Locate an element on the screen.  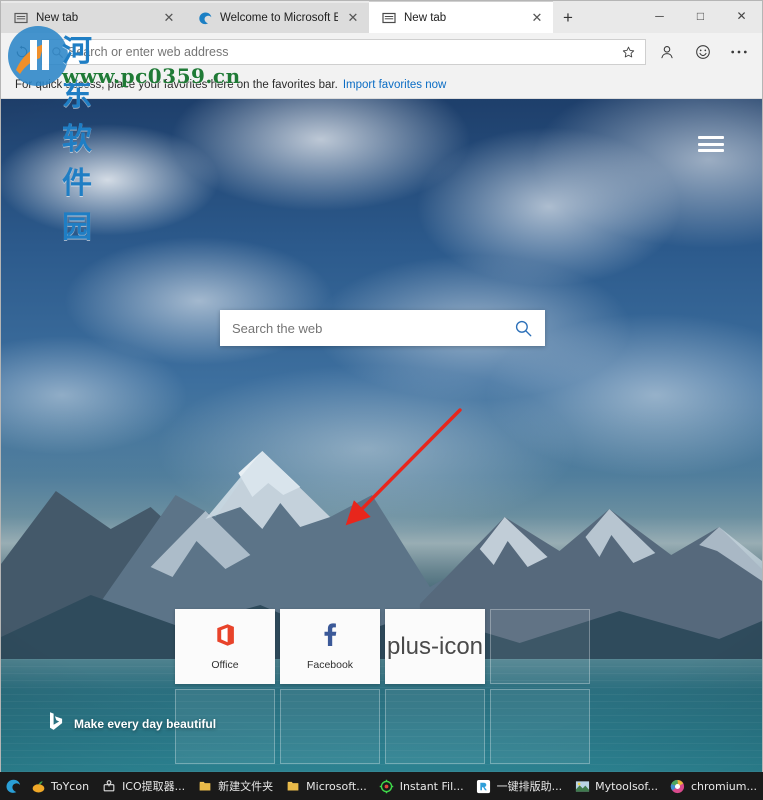
tile-facebook: Facebook is located at coordinates (330, 646).